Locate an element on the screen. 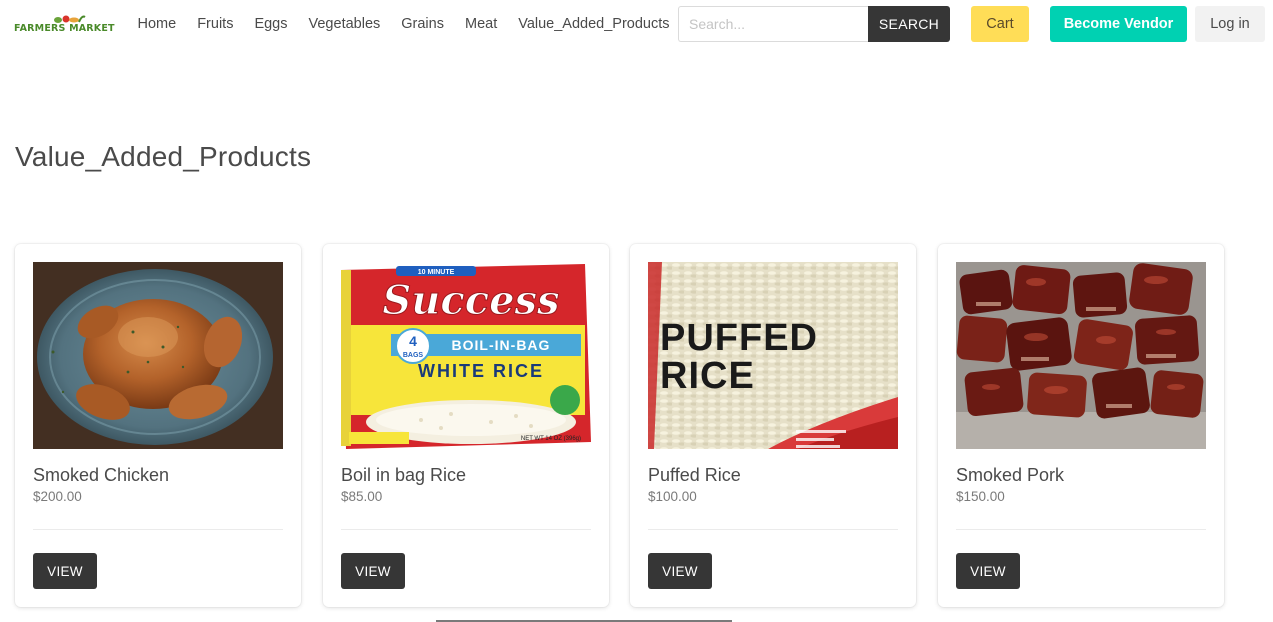  nav-link-vegetables: Vegetables is located at coordinates (344, 24).